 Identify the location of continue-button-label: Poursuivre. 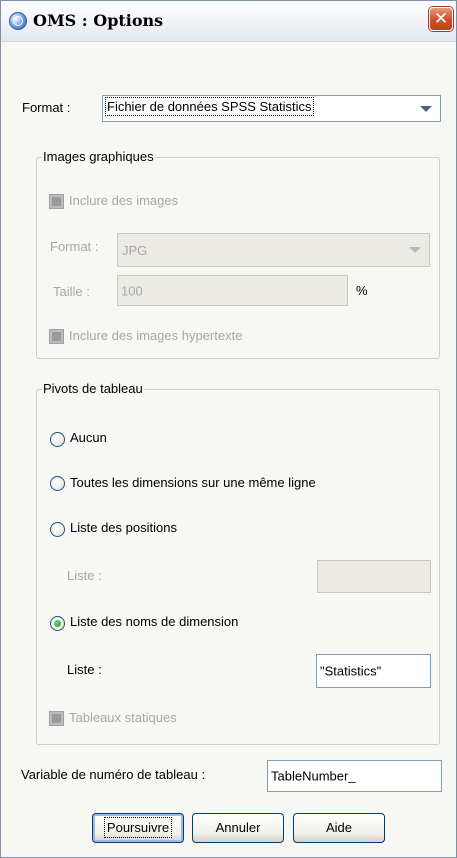
(138, 827).